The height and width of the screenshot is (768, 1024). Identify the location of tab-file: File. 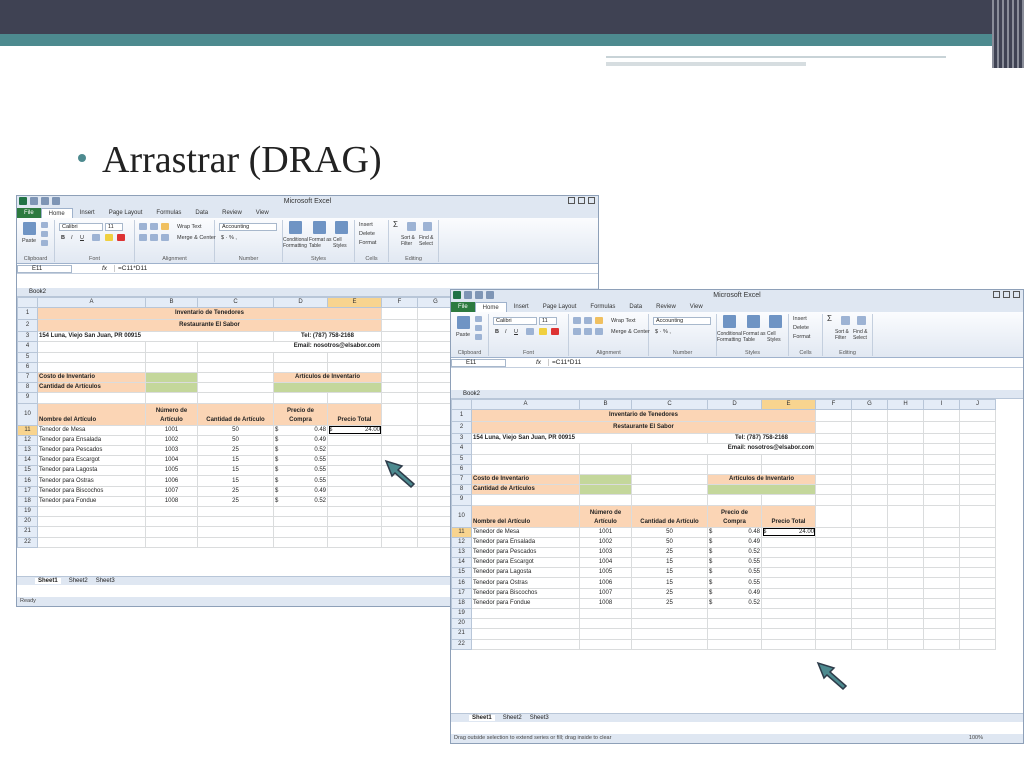
(29, 213).